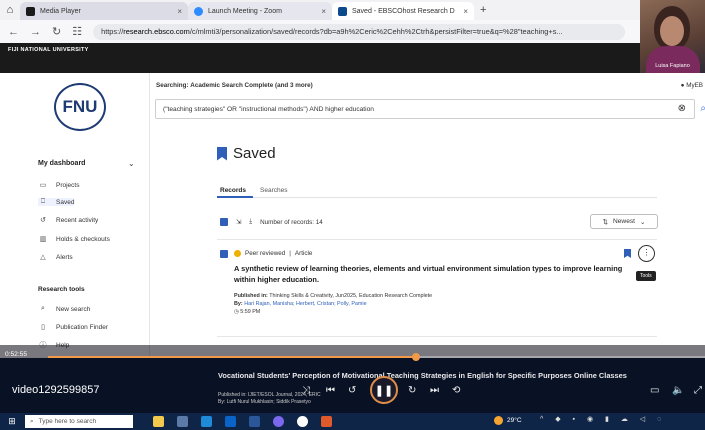  Describe the element at coordinates (13, 32) in the screenshot. I see `back-icon: ←` at that location.